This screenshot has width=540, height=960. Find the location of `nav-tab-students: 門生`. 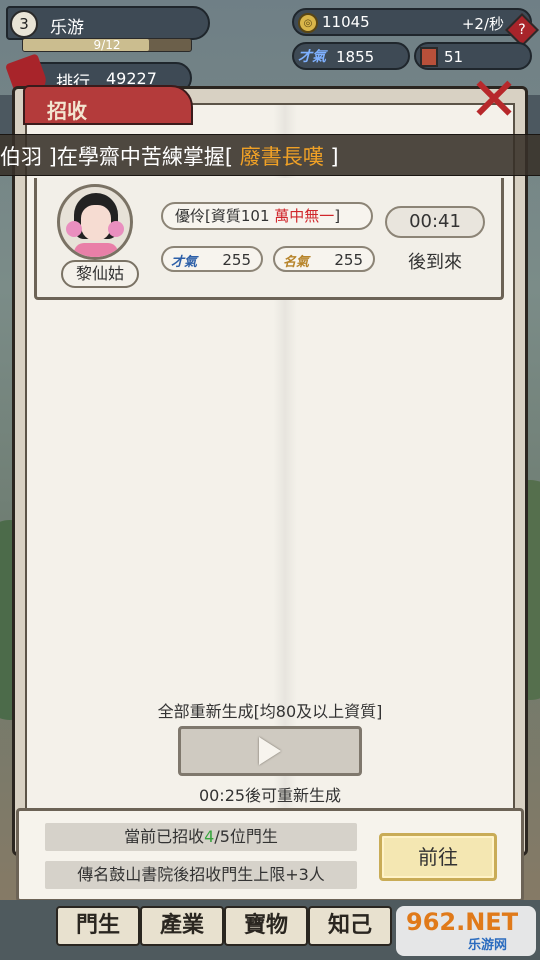

nav-tab-students: 門生 is located at coordinates (98, 926).